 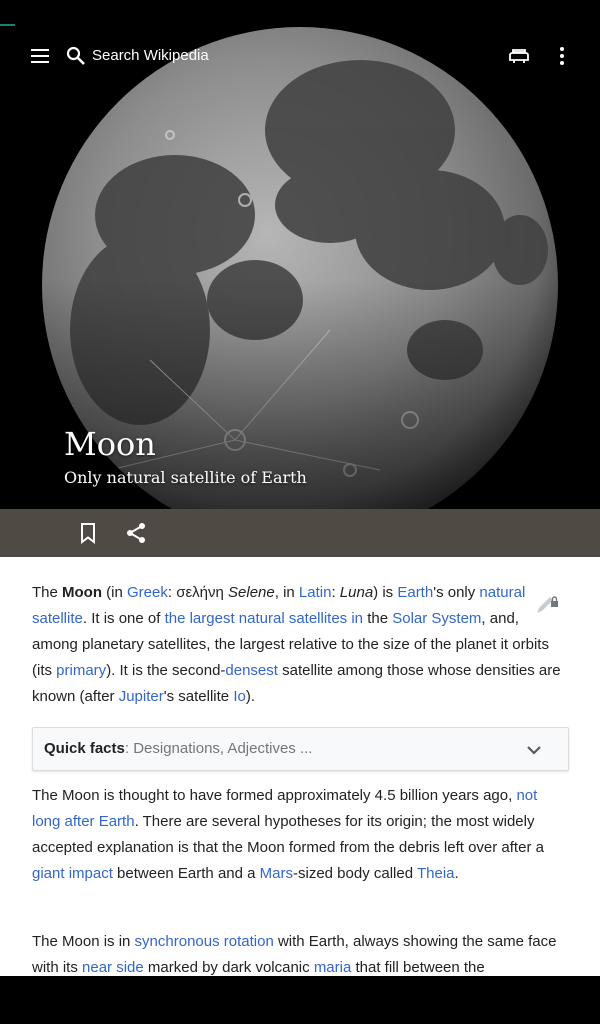 I want to click on text: : σελήνη, so click(x=198, y=592).